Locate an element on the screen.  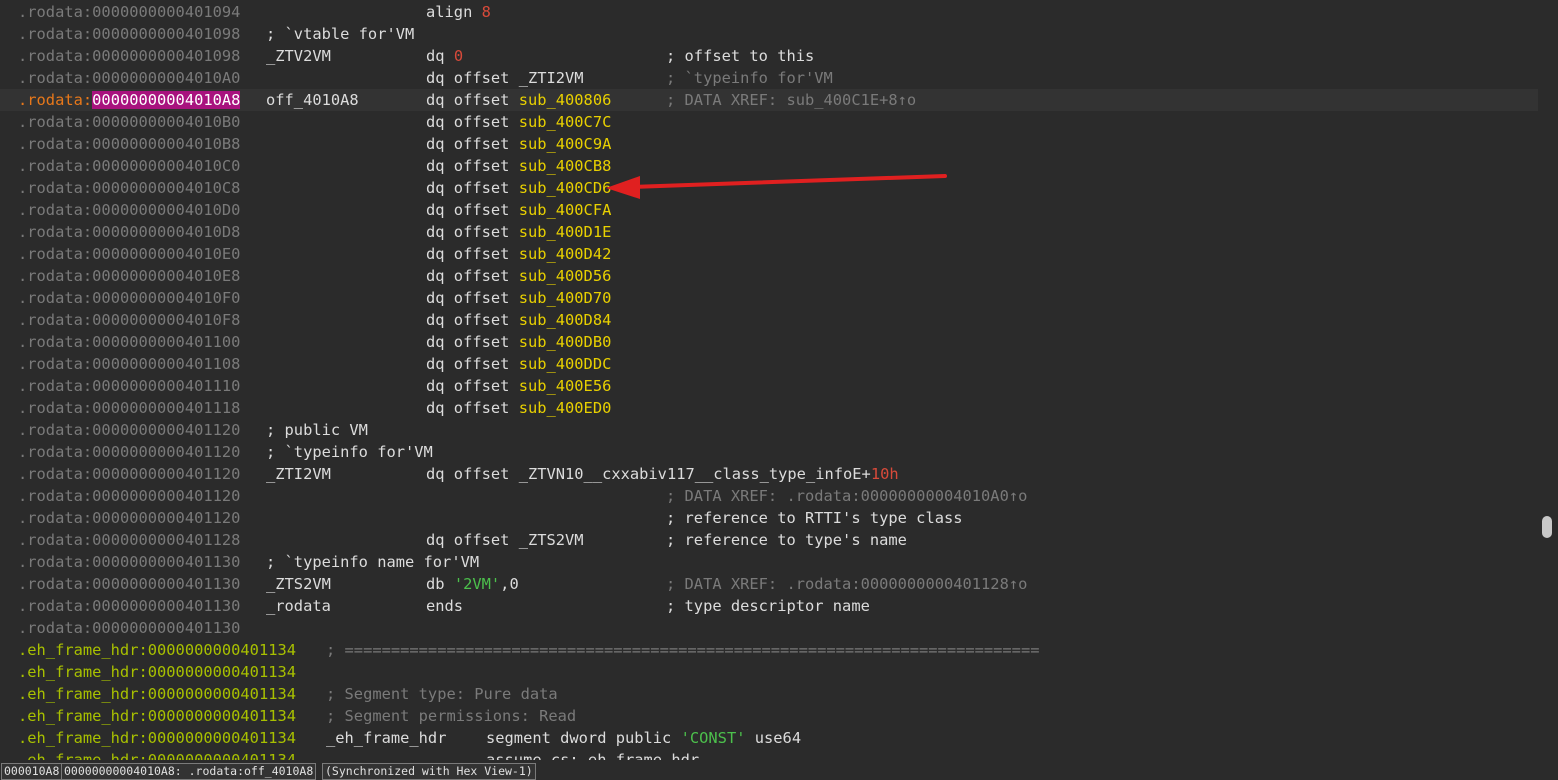
address: 00000000004010B0 is located at coordinates (166, 122).